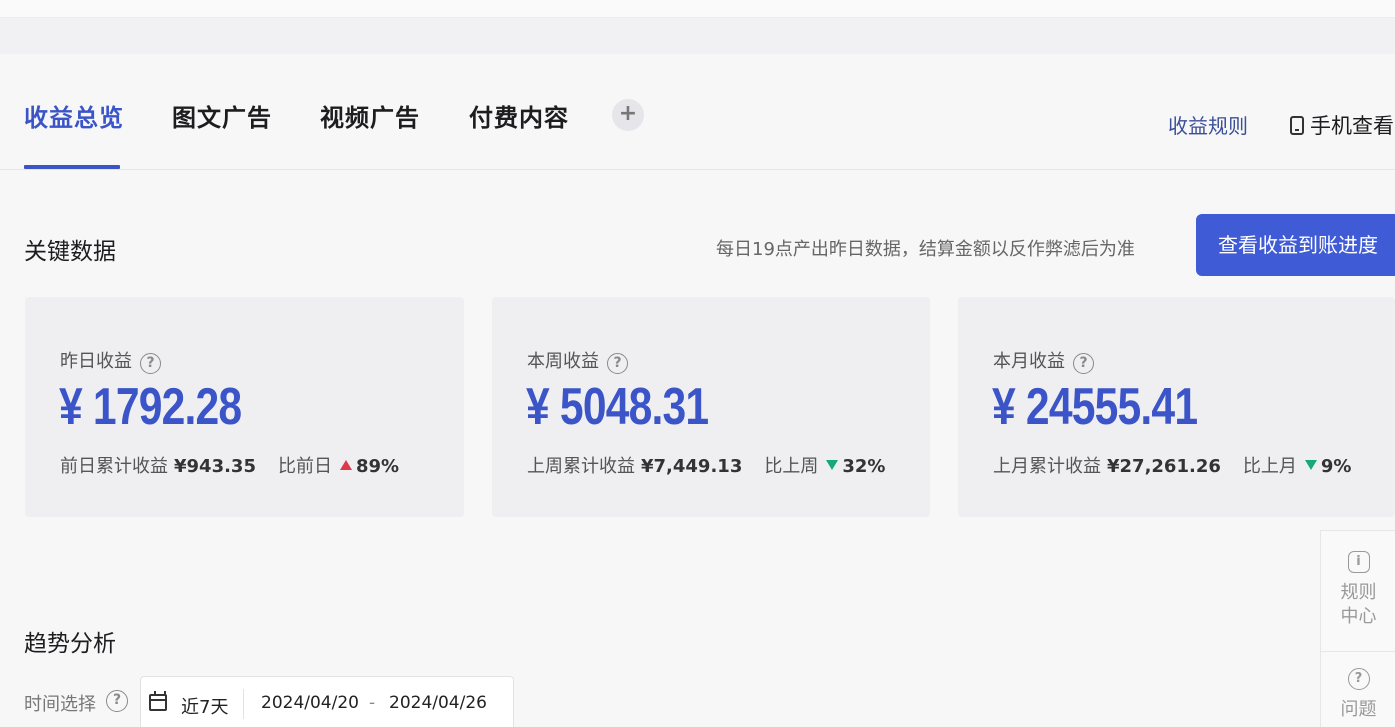 The height and width of the screenshot is (727, 1395). I want to click on add-tab-button: +, so click(628, 115).